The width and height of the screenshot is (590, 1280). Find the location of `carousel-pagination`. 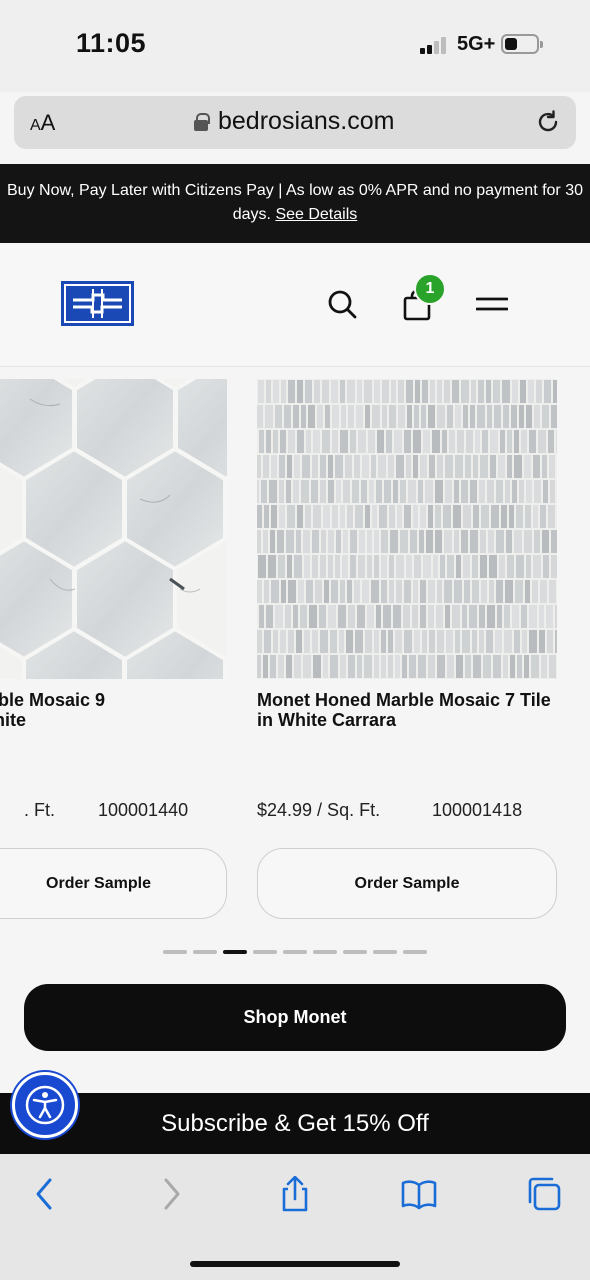

carousel-pagination is located at coordinates (295, 952).